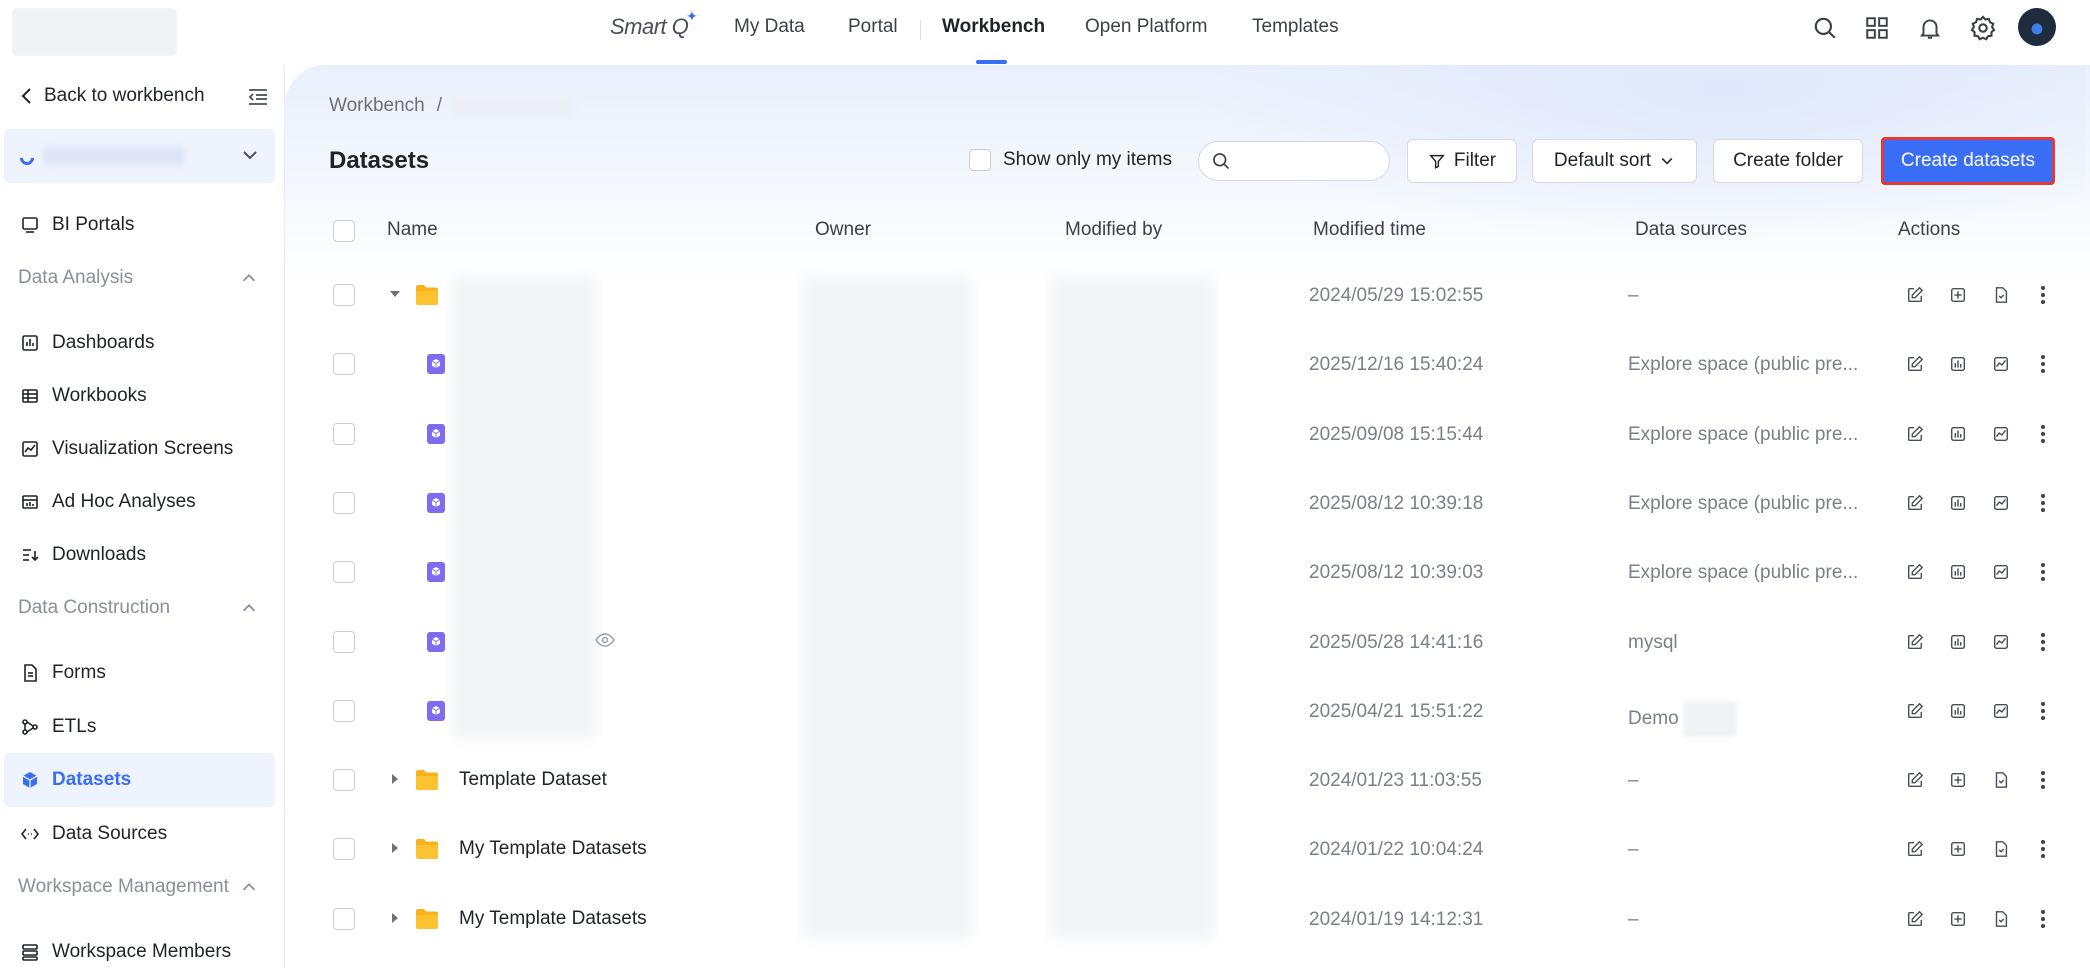 The image size is (2090, 968). Describe the element at coordinates (139, 343) in the screenshot. I see `sidebar-item-dashboards: Dashboards` at that location.